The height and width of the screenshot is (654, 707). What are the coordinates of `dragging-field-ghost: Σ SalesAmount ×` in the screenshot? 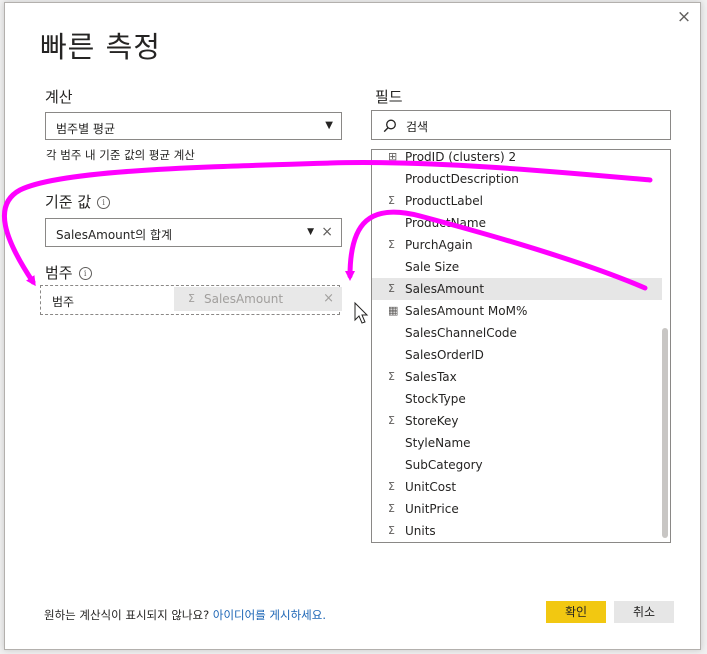 It's located at (258, 299).